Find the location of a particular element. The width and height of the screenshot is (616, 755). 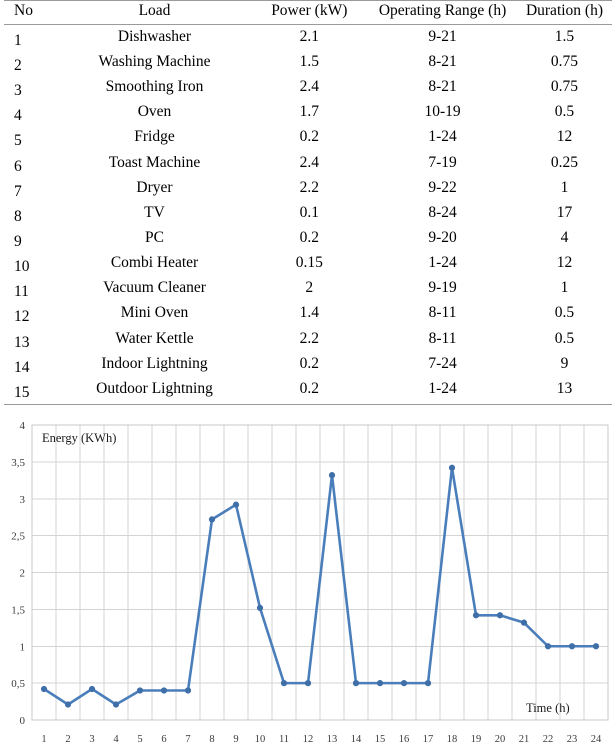

cell-no: 1 is located at coordinates (18, 40).